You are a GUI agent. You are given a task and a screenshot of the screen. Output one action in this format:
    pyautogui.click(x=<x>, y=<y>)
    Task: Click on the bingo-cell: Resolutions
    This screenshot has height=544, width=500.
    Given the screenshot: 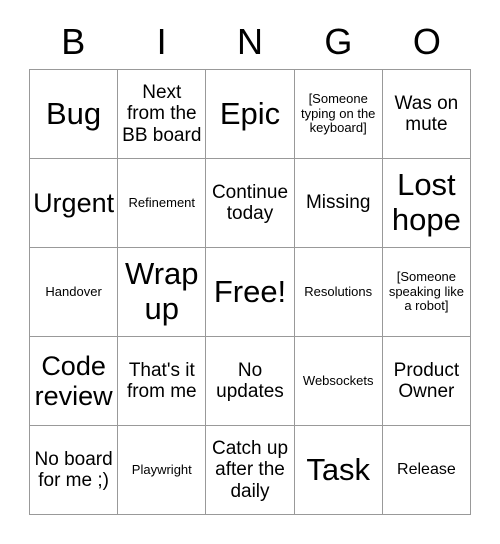 What is the action you would take?
    pyautogui.click(x=338, y=292)
    